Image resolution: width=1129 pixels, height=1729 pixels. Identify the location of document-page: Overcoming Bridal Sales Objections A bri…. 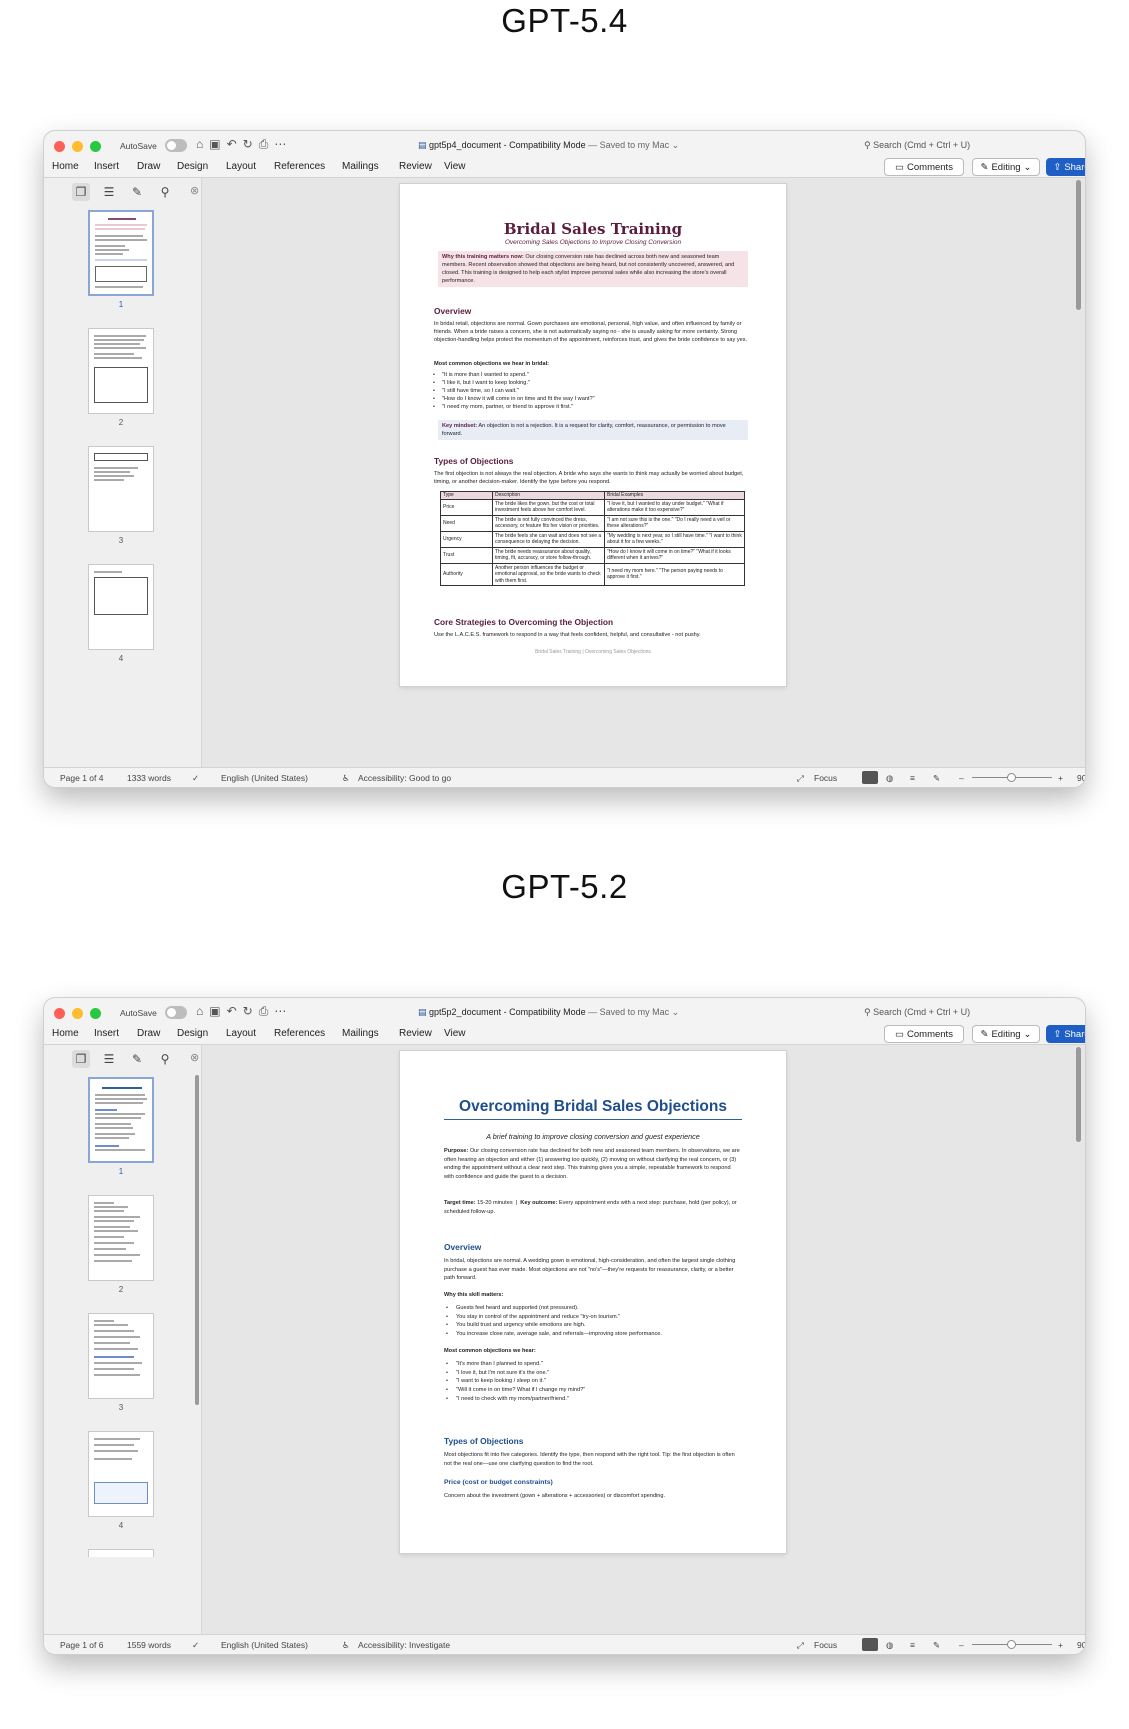
(593, 1302).